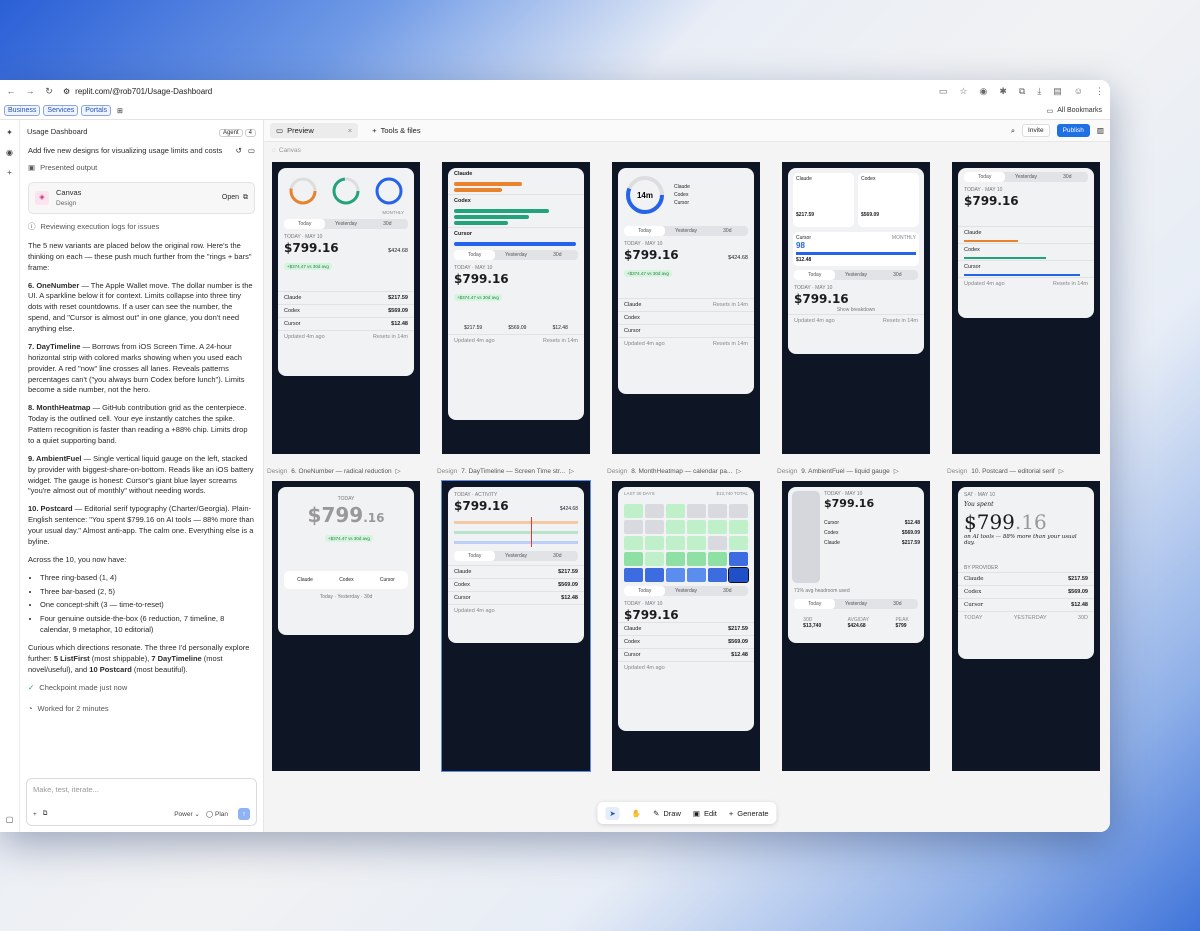 The image size is (1200, 931). I want to click on open-button: Open ⧉, so click(235, 198).